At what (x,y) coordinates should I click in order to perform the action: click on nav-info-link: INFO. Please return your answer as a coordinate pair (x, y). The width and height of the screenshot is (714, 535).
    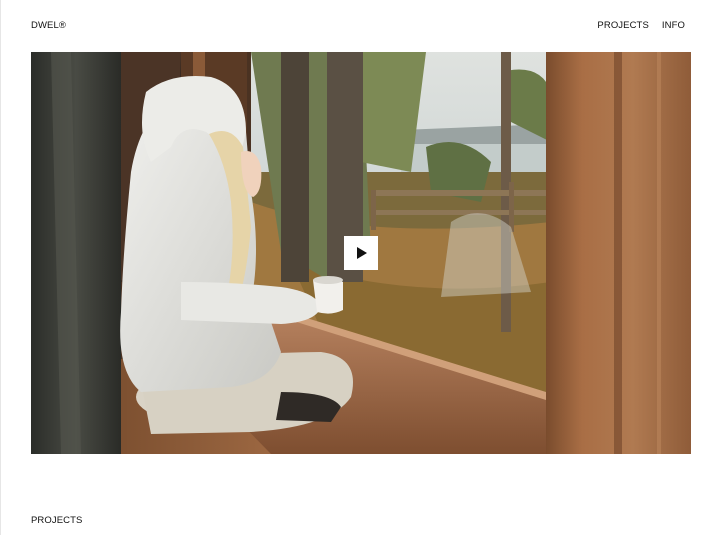
    Looking at the image, I should click on (673, 25).